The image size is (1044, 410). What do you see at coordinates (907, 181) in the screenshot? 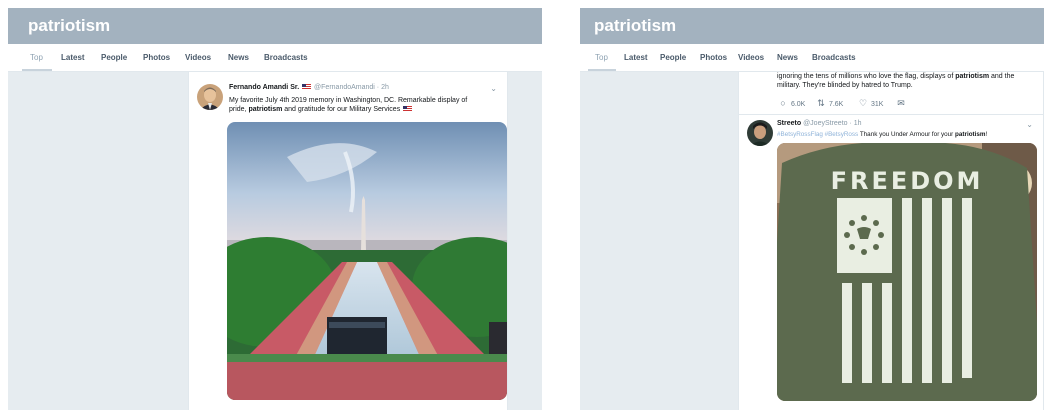
I see `shirt-print-text: FREEDOM` at bounding box center [907, 181].